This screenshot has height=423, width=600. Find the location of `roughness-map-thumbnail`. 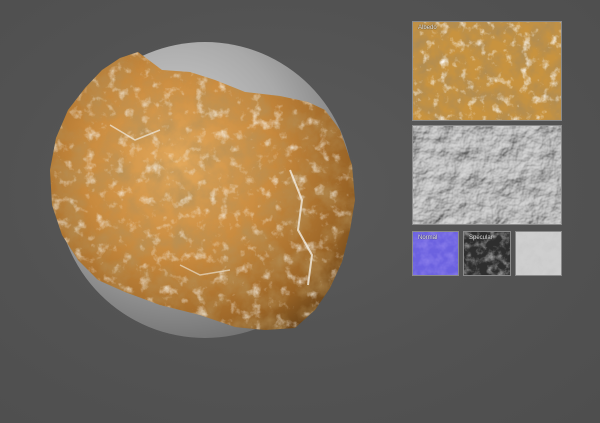

roughness-map-thumbnail is located at coordinates (538, 253).